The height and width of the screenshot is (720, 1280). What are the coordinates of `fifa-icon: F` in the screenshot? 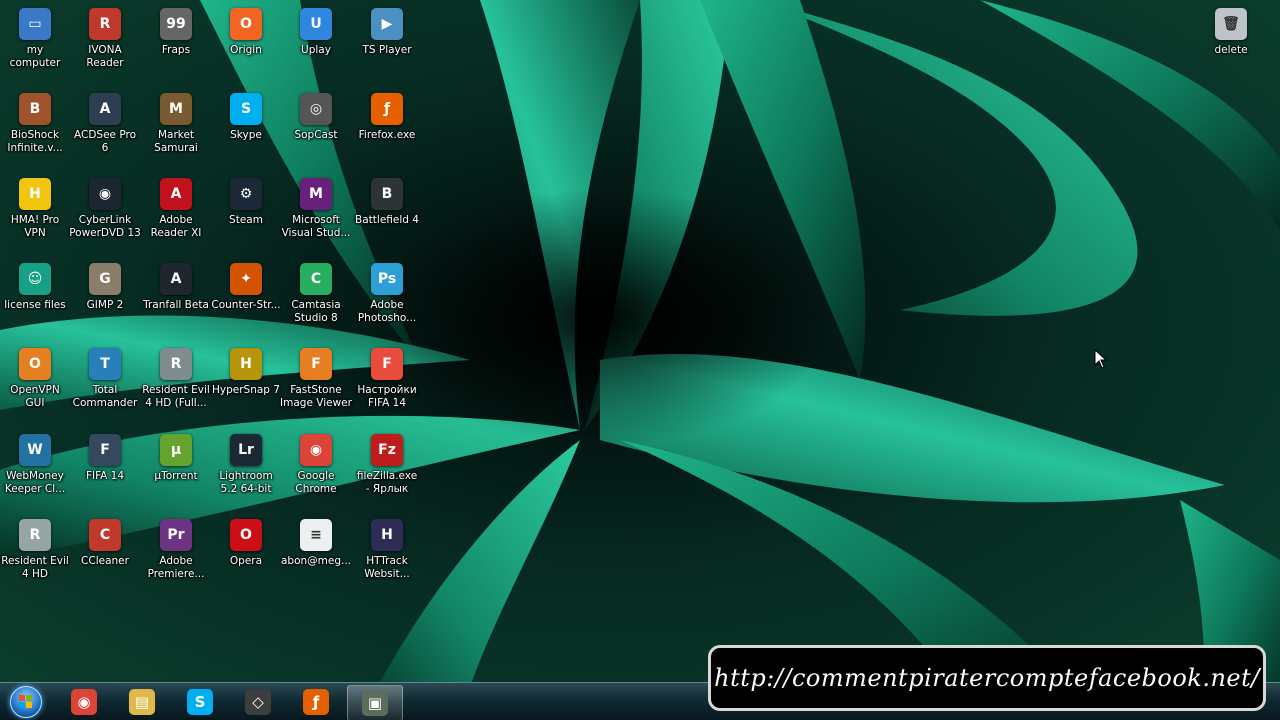 It's located at (105, 450).